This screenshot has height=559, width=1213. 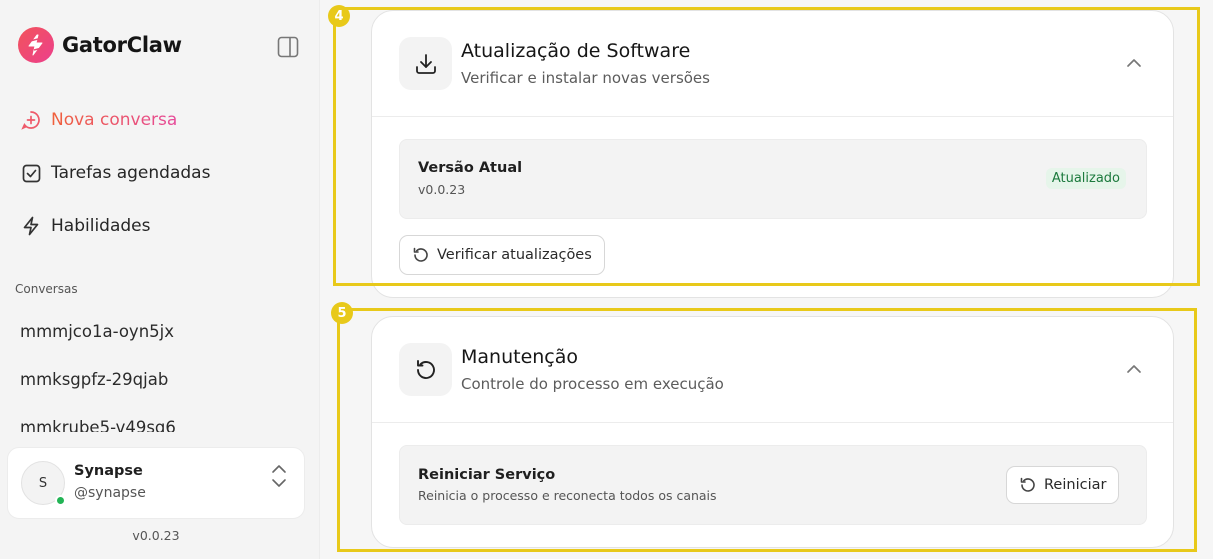 I want to click on nav-skills: Habilidades, so click(x=85, y=226).